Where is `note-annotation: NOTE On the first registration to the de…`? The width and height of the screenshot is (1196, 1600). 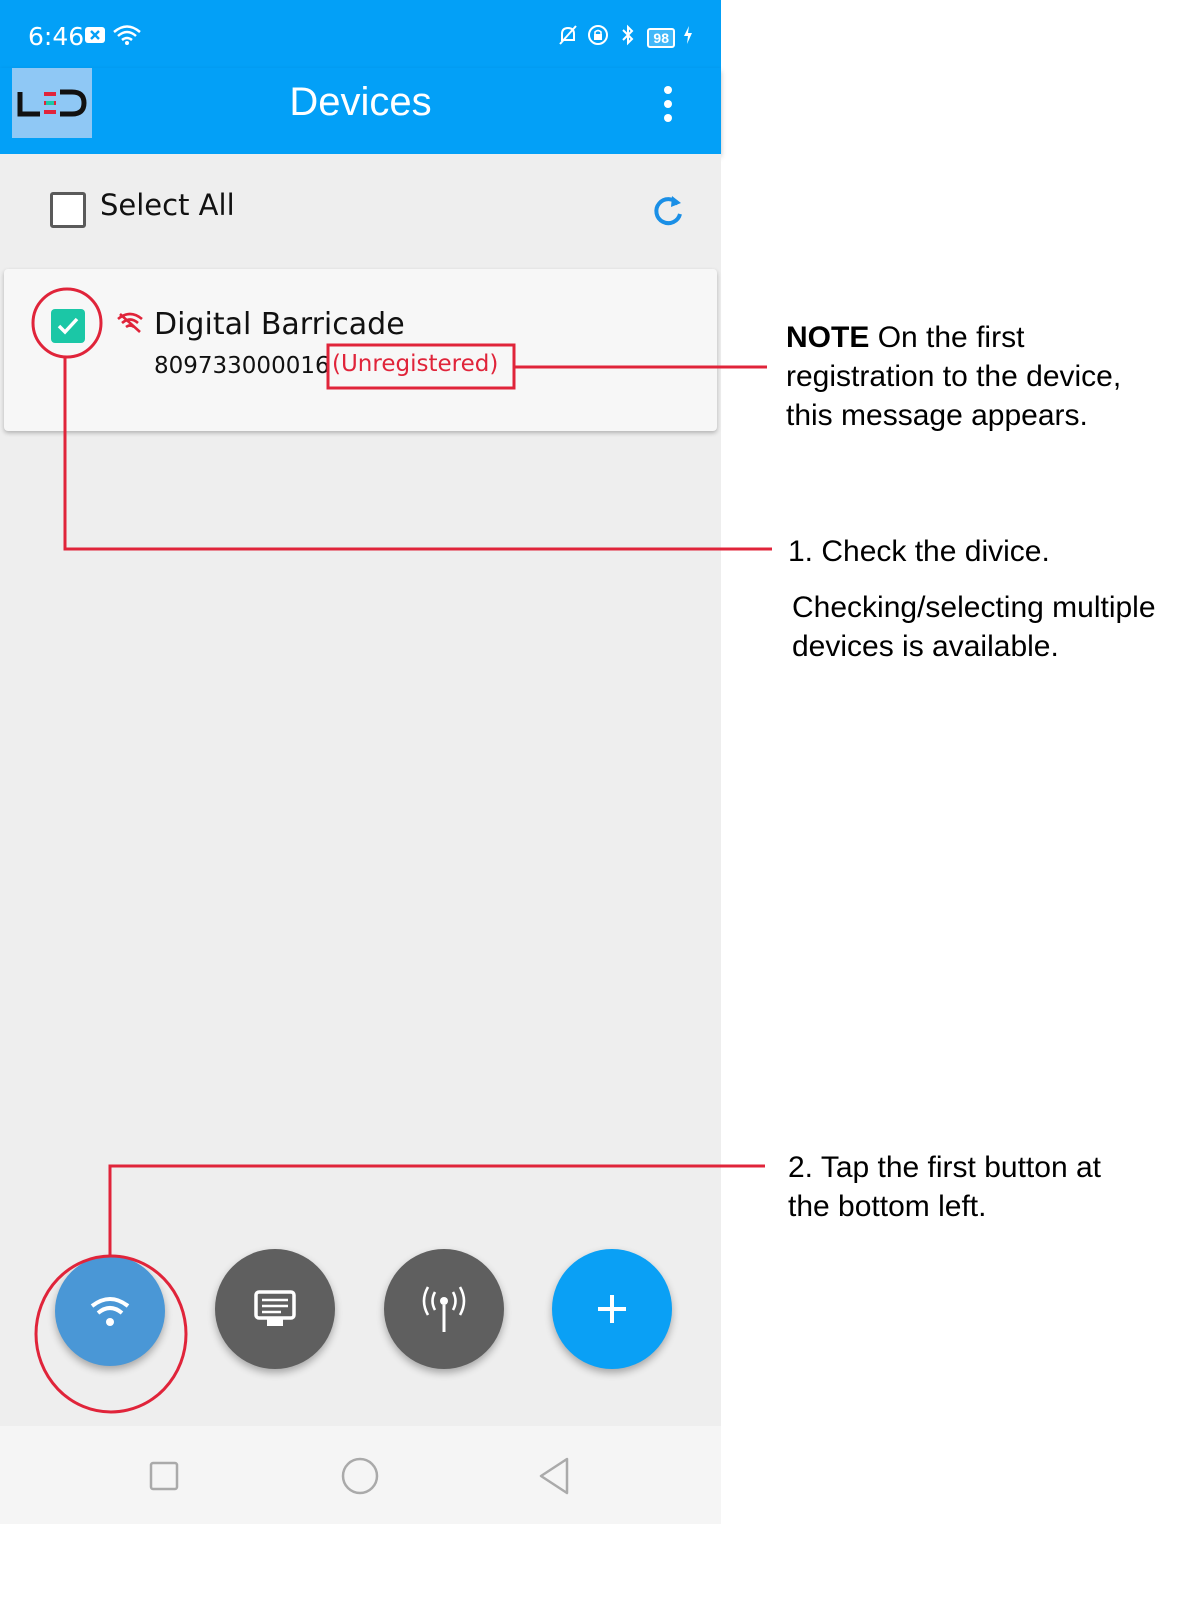
note-annotation: NOTE On the first registration to the de… is located at coordinates (986, 376).